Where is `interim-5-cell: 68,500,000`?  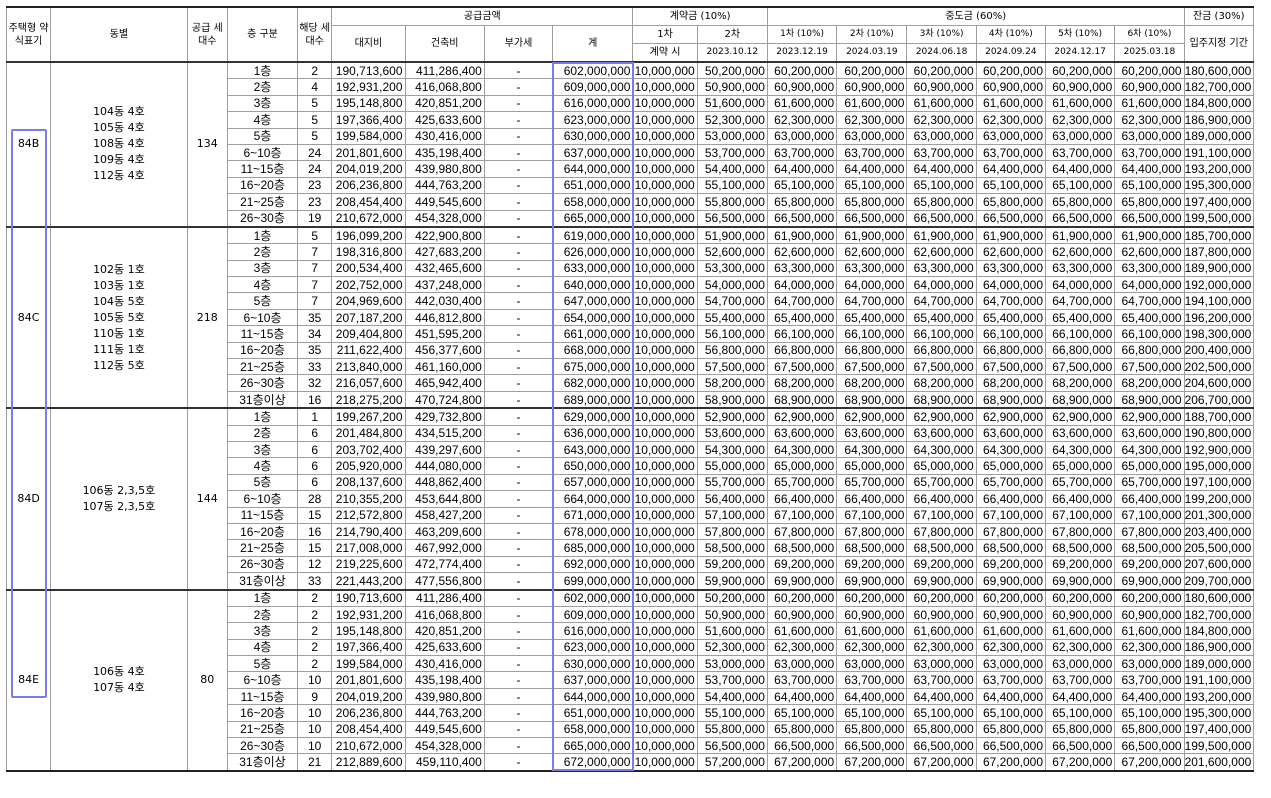
interim-5-cell: 68,500,000 is located at coordinates (1080, 548).